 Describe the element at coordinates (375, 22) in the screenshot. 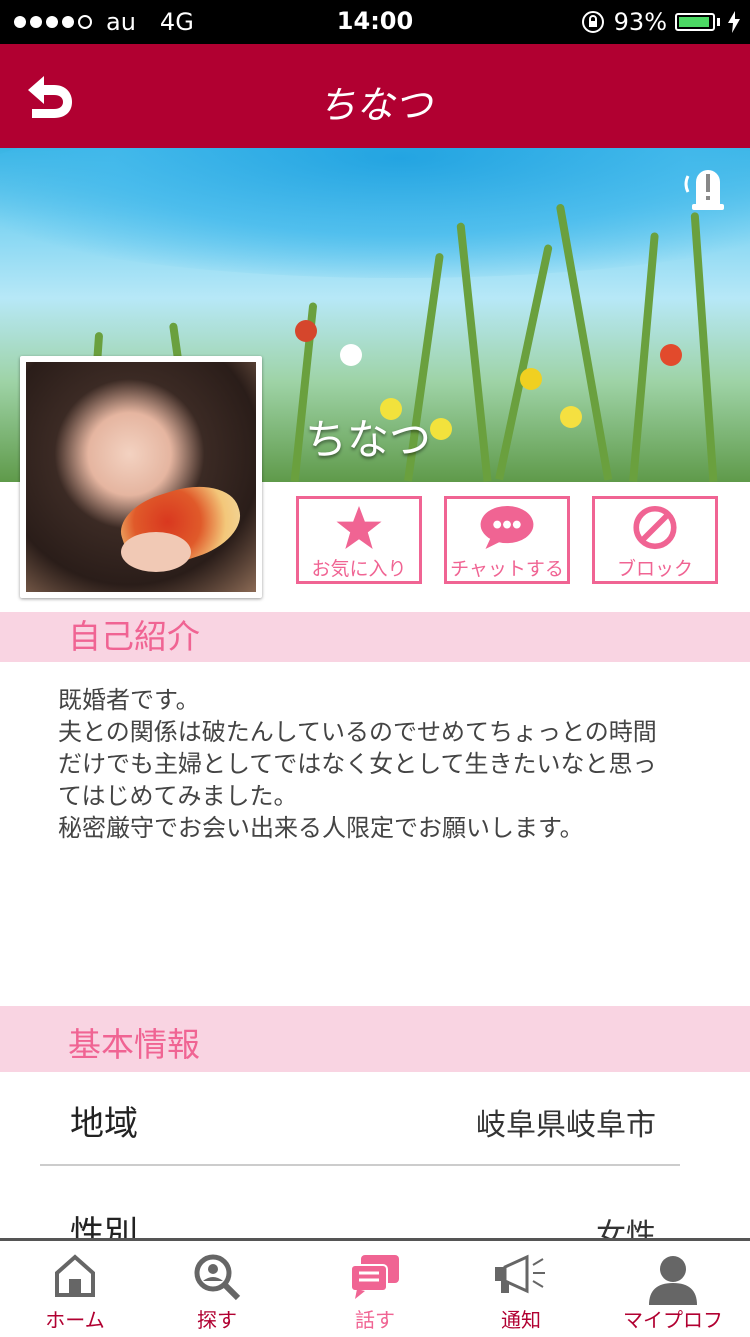

I see `status-bar: au 4G 14:00 93%` at that location.